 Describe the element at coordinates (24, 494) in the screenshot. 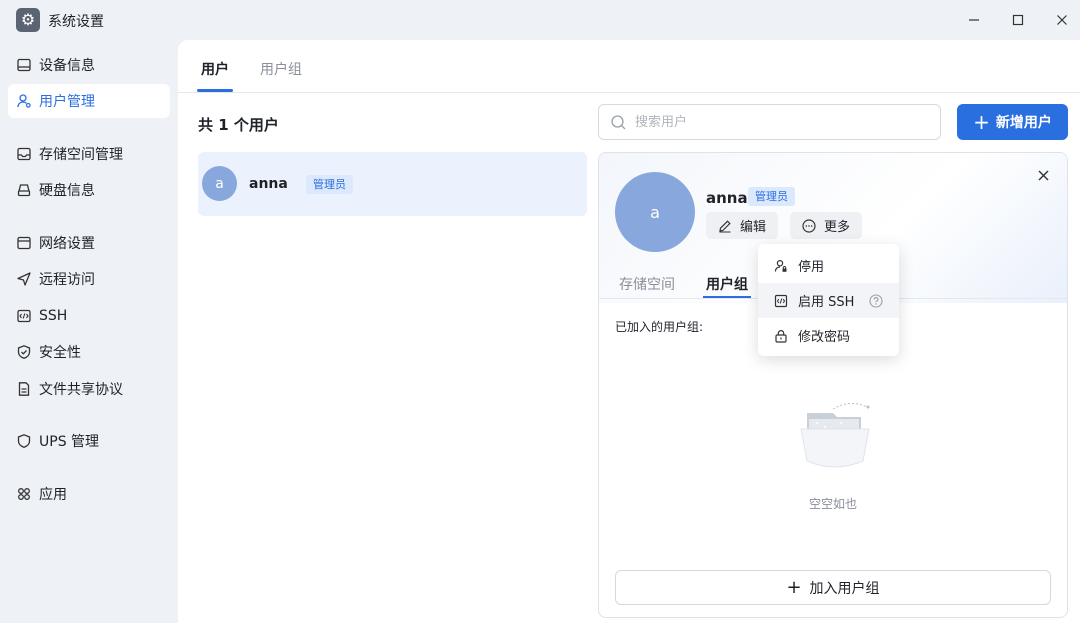

I see `apps-icon` at that location.